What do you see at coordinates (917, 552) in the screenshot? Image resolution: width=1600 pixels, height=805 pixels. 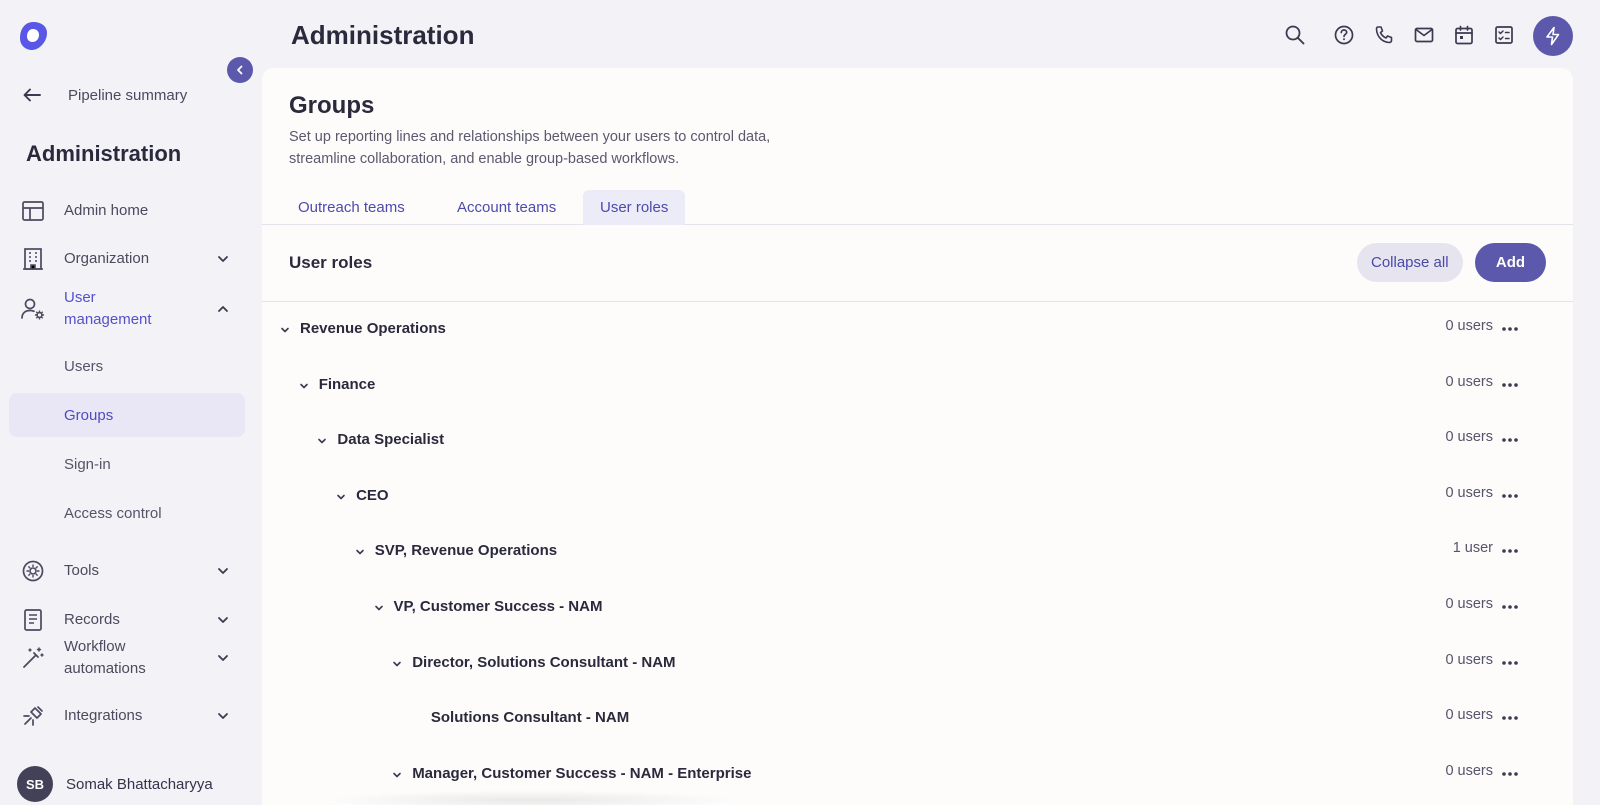 I see `role-row: SVP, Revenue Operations 1 user` at bounding box center [917, 552].